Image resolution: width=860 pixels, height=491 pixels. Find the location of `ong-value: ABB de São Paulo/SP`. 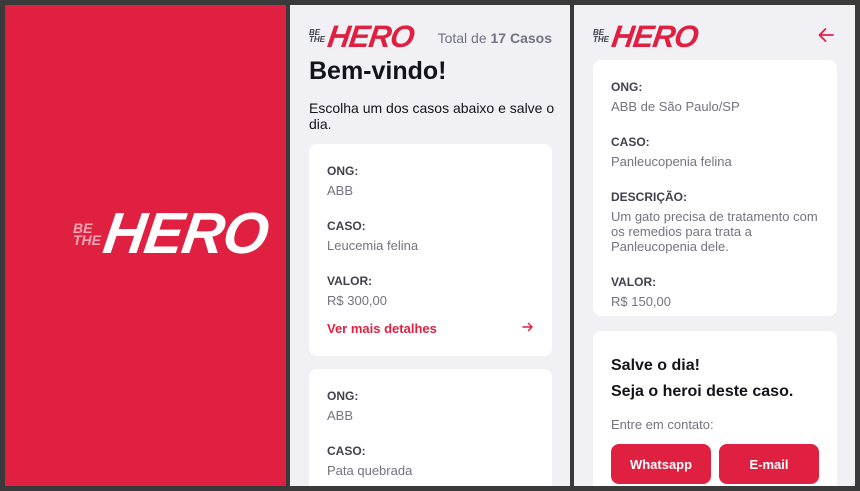

ong-value: ABB de São Paulo/SP is located at coordinates (675, 106).